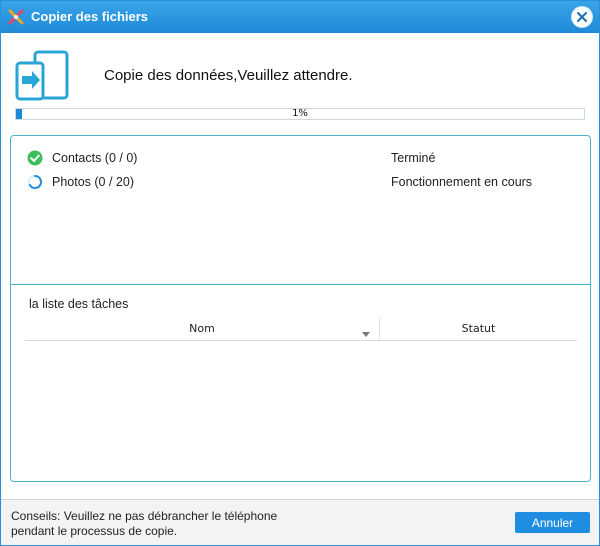 The height and width of the screenshot is (546, 600). What do you see at coordinates (552, 522) in the screenshot?
I see `cancel-button: Annuler` at bounding box center [552, 522].